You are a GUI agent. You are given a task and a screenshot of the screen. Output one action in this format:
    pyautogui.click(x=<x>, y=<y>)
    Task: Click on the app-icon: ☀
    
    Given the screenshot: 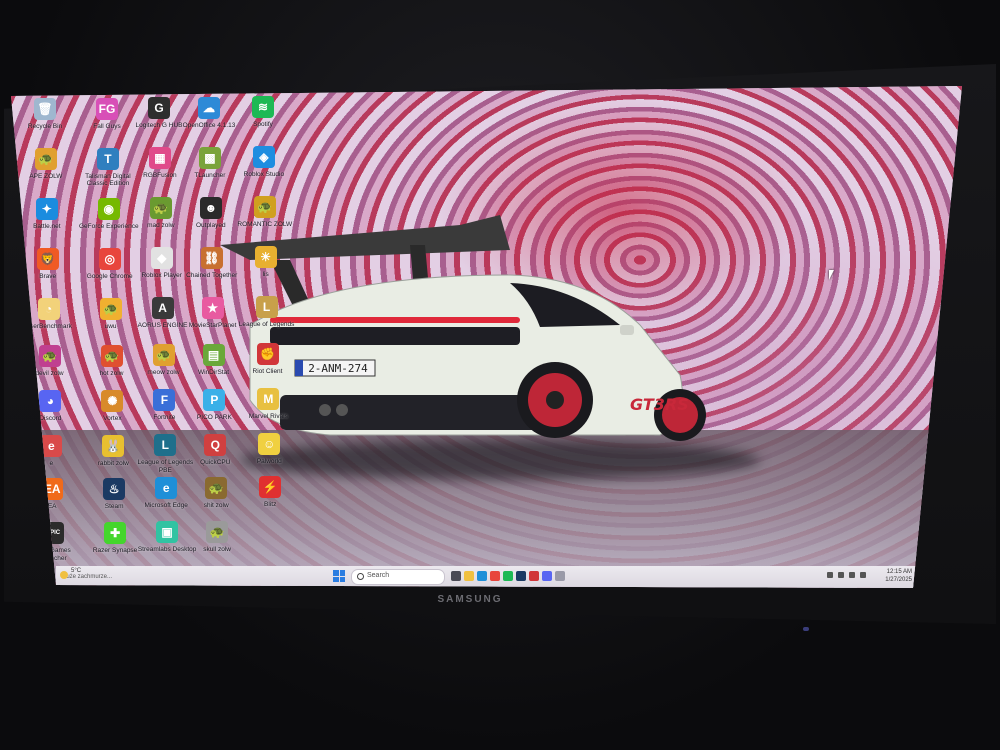 What is the action you would take?
    pyautogui.click(x=265, y=257)
    